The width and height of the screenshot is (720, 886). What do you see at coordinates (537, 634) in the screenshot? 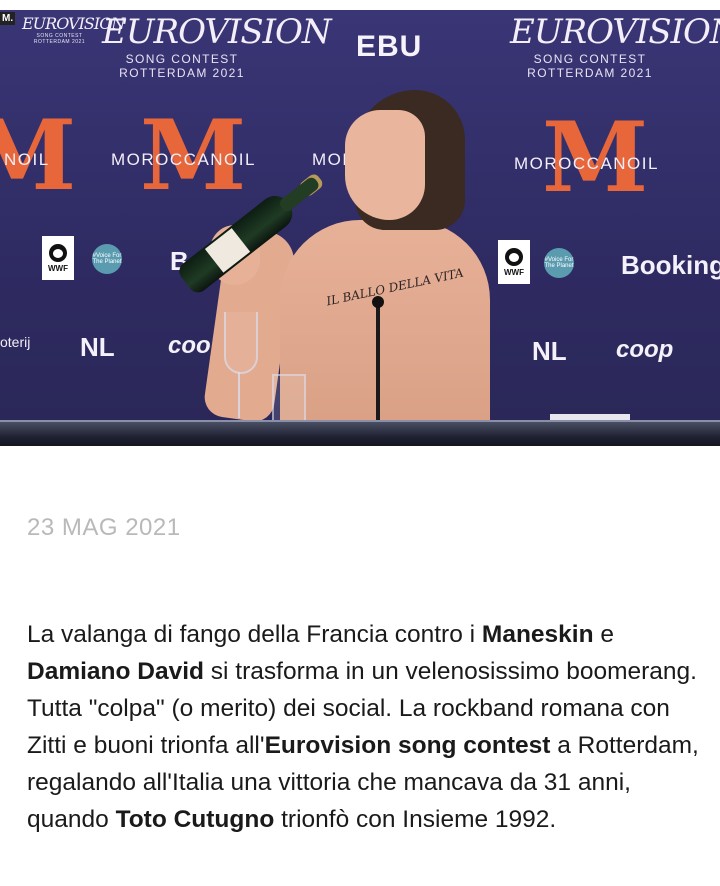
I see `article-highlight: Maneskin` at bounding box center [537, 634].